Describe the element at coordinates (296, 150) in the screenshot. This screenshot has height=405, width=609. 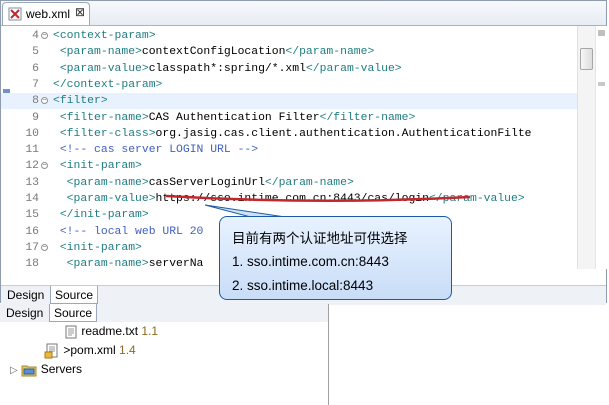
I see `code-line: 11 <!-- cas server LOGIN URL -->` at that location.